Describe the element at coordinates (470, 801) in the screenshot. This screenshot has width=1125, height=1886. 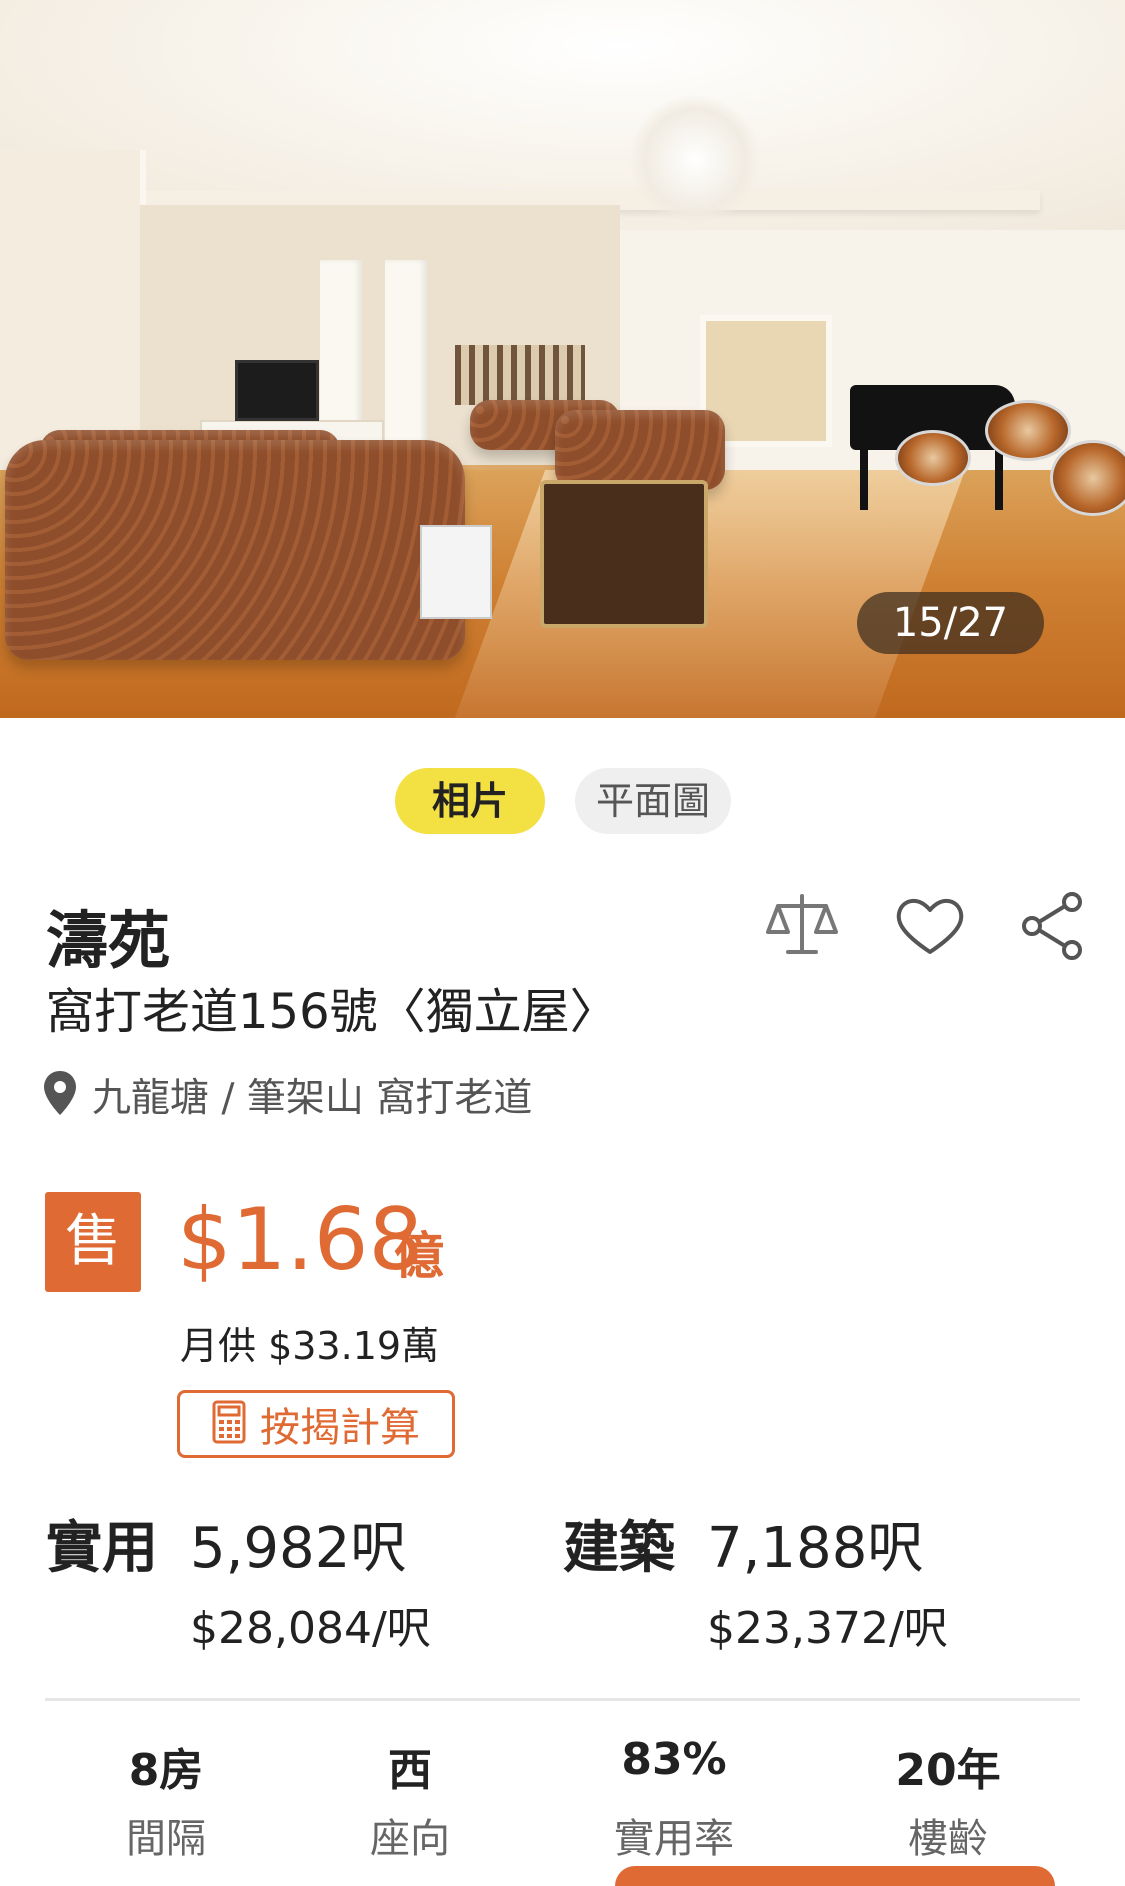
I see `tab-photos: 相片` at that location.